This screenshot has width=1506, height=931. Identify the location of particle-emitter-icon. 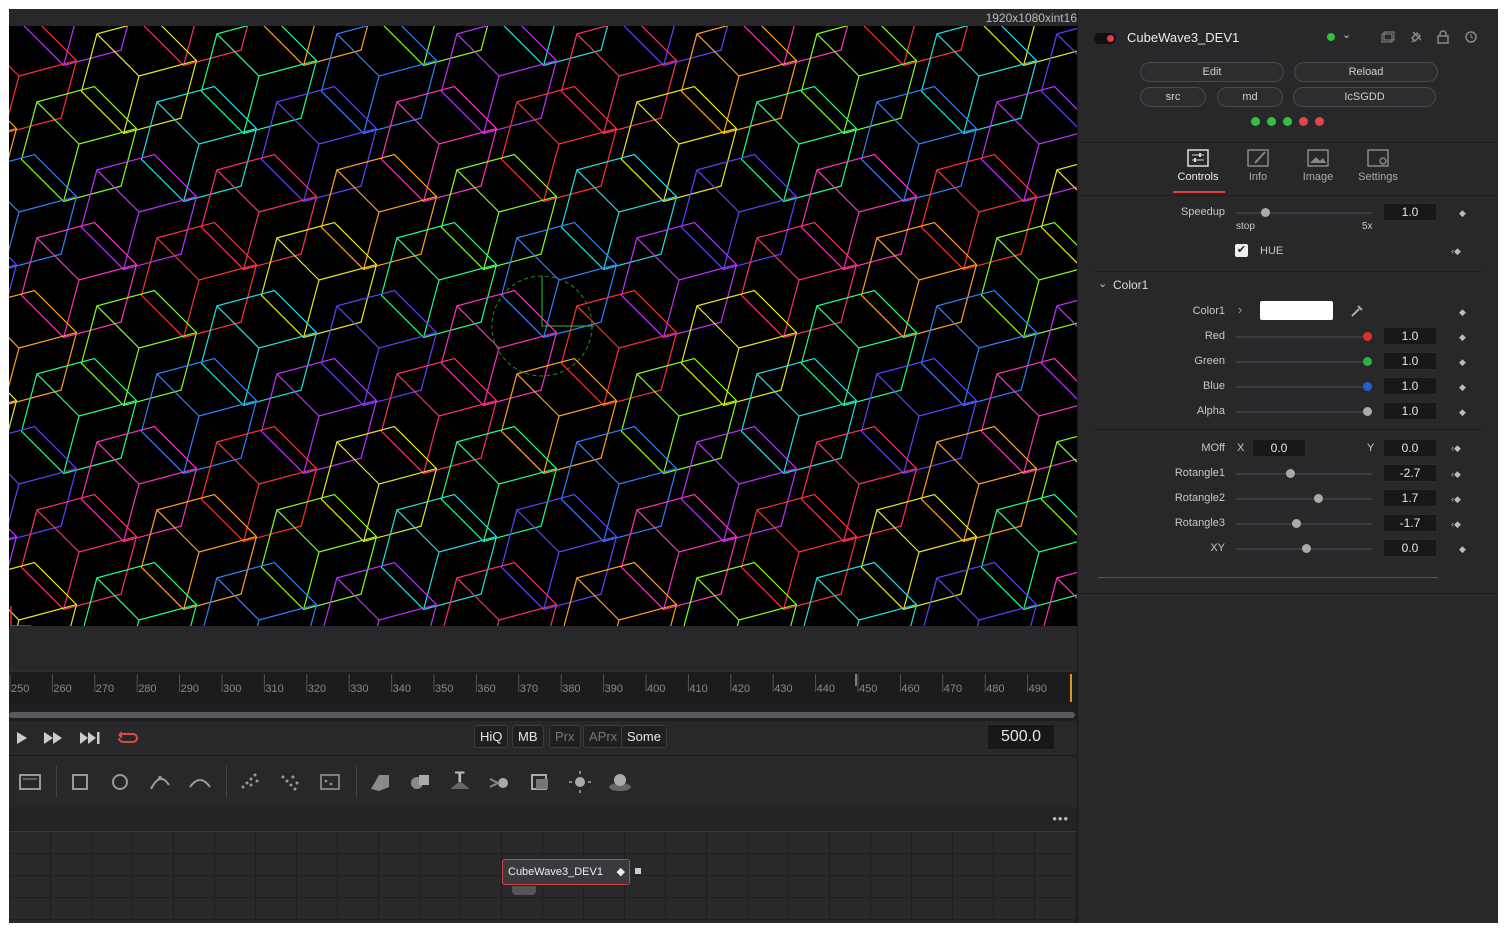
(250, 782).